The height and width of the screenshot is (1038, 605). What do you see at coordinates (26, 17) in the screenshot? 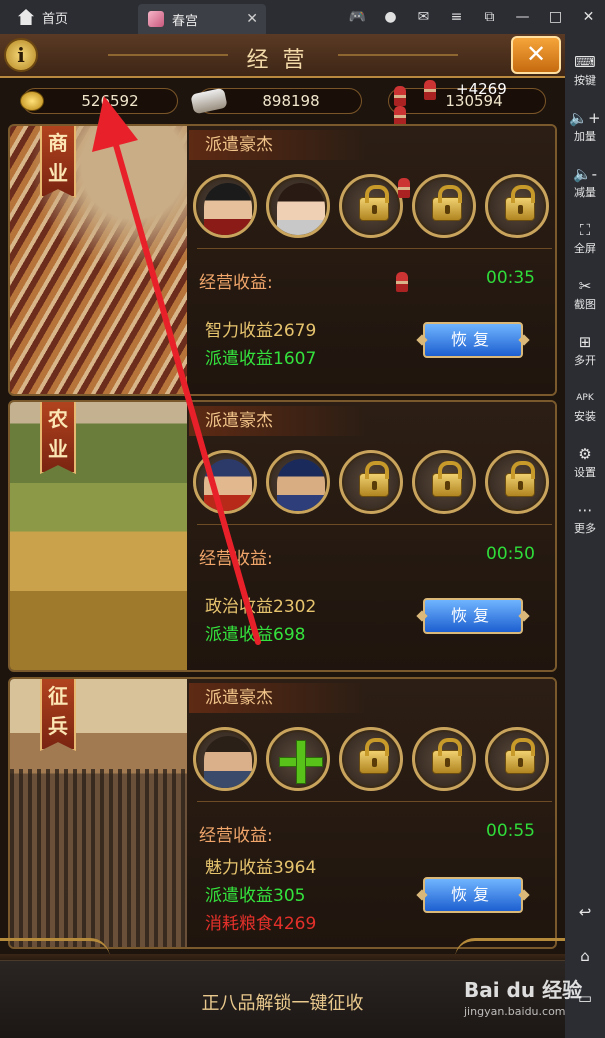
I see `home-icon` at bounding box center [26, 17].